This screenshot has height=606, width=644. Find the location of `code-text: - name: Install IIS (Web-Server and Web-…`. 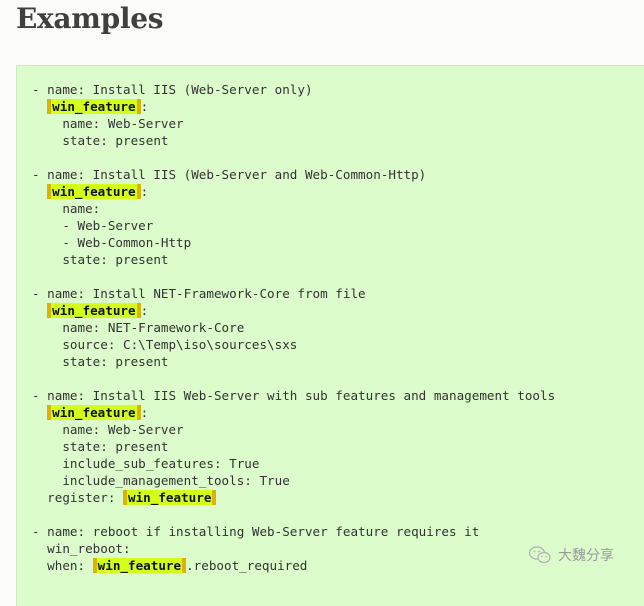

code-text: - name: Install IIS (Web-Server and Web-… is located at coordinates (229, 174).